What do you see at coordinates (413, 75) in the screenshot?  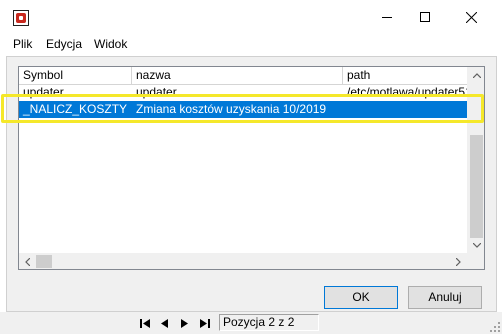 I see `column-header-path: path` at bounding box center [413, 75].